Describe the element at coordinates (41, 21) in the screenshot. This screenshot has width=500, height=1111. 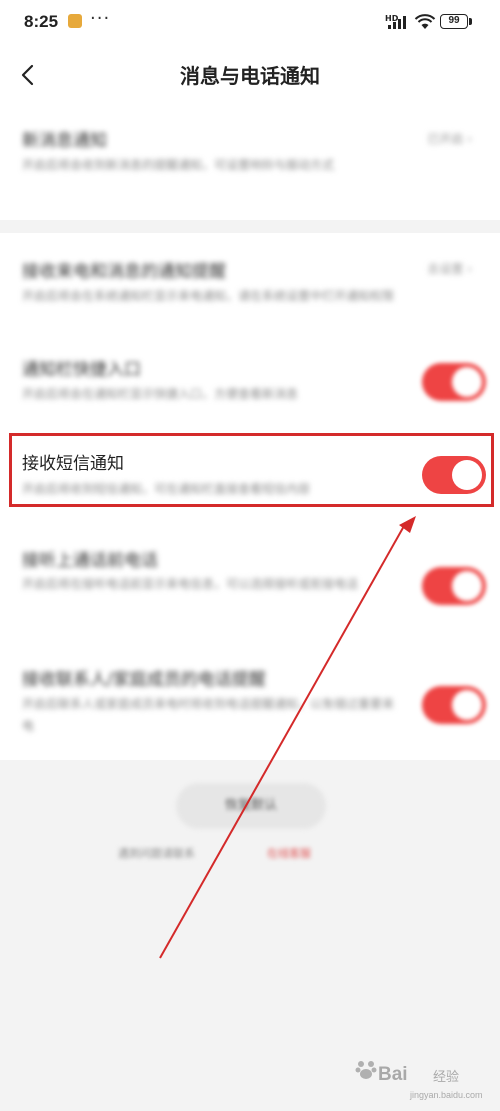
I see `status-time: 8:25` at that location.